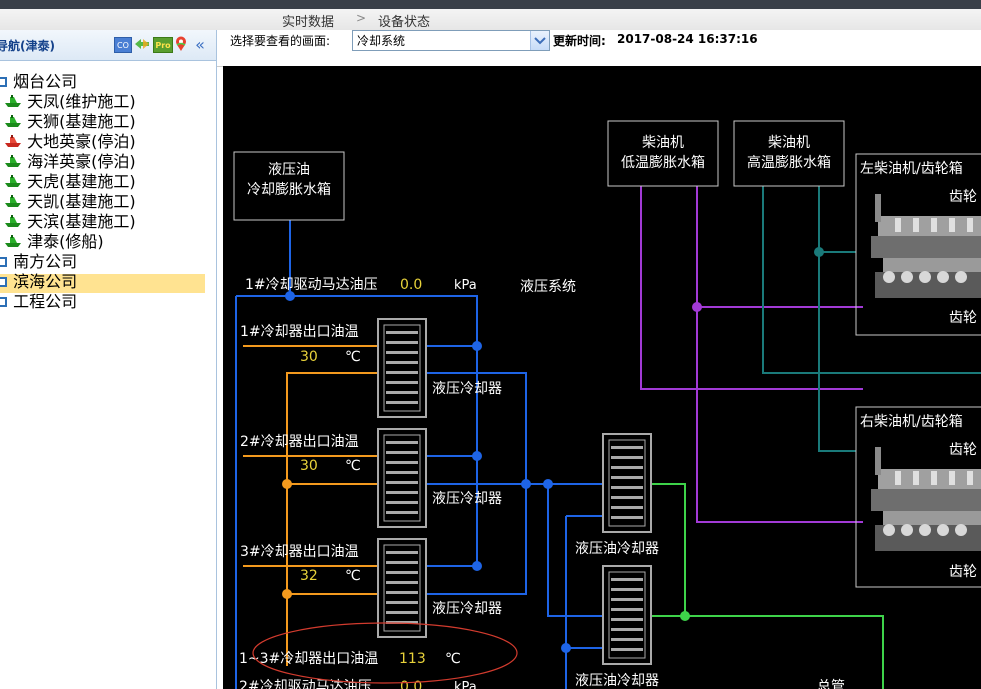 The image size is (981, 689). What do you see at coordinates (963, 197) in the screenshot?
I see `left-gear-top: 齿轮` at bounding box center [963, 197].